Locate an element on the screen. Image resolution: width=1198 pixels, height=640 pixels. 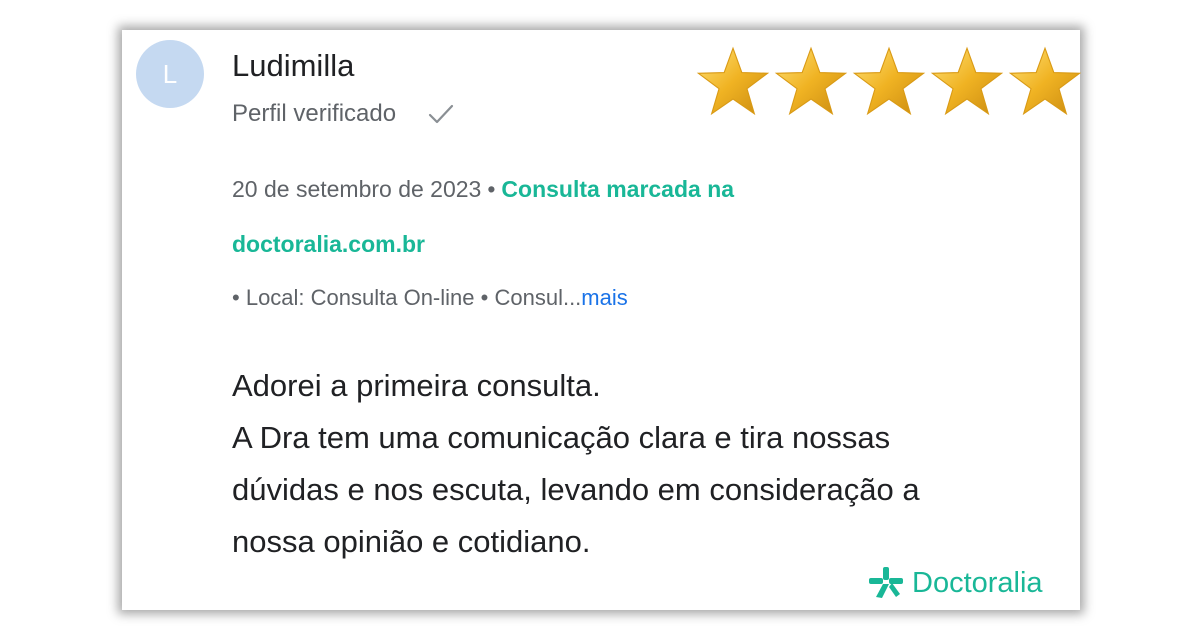
verified-label: Perfil verificado is located at coordinates (314, 113).